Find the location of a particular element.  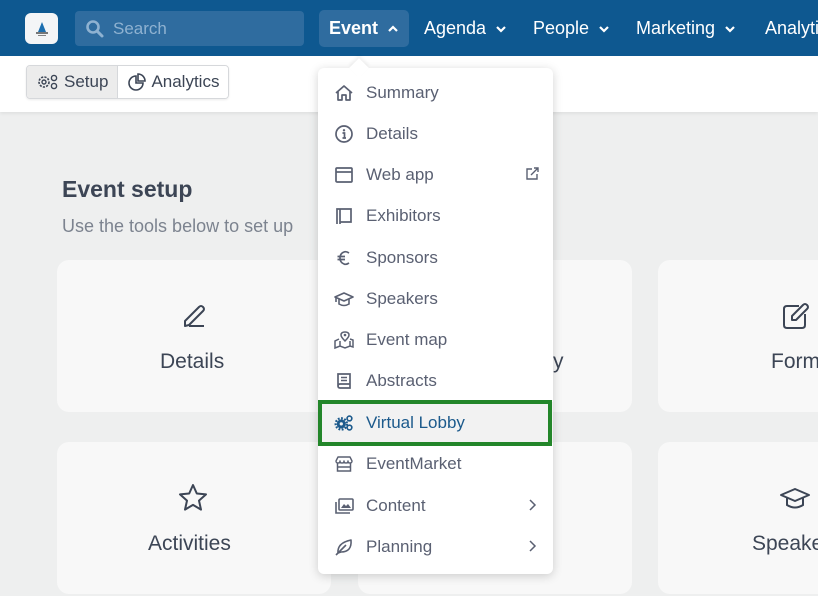

menu-item-label: Content is located at coordinates (396, 505).